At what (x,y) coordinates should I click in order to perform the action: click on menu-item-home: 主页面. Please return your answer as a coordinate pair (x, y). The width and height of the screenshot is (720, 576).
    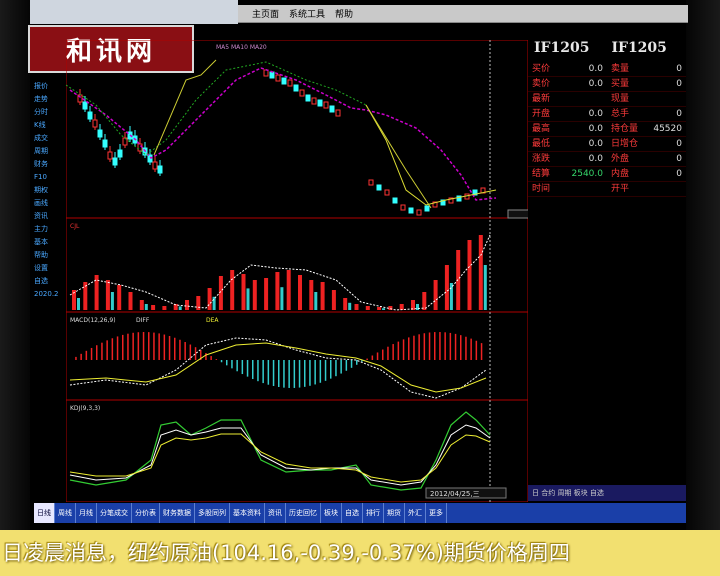
    Looking at the image, I should click on (265, 13).